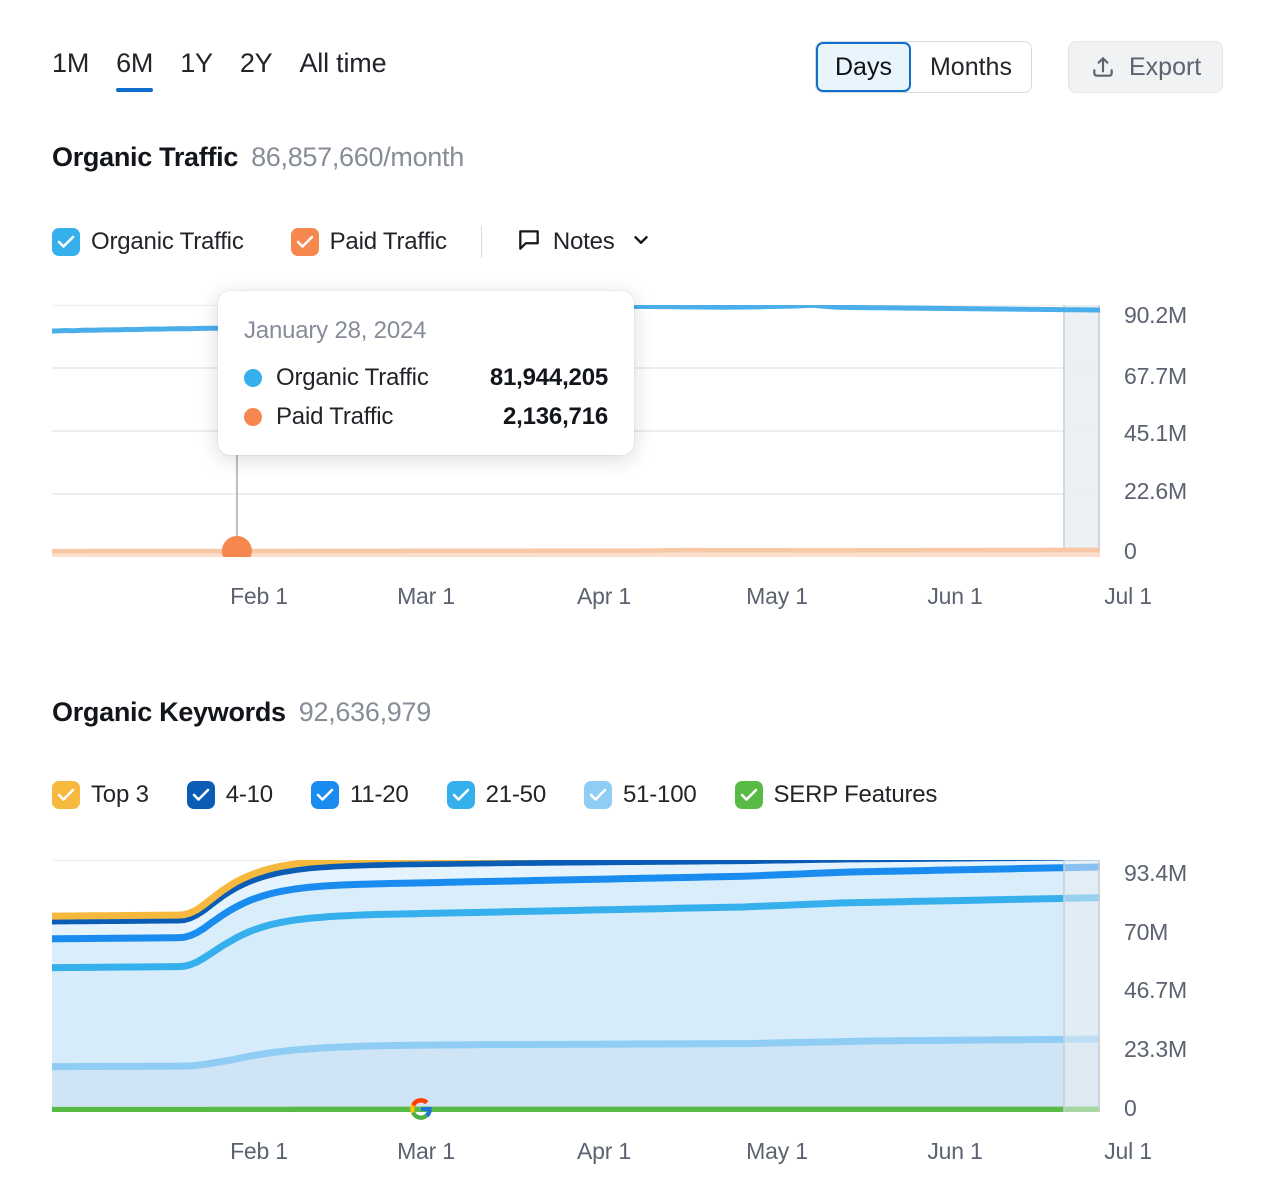  I want to click on granularity-toggle: Days Months, so click(923, 67).